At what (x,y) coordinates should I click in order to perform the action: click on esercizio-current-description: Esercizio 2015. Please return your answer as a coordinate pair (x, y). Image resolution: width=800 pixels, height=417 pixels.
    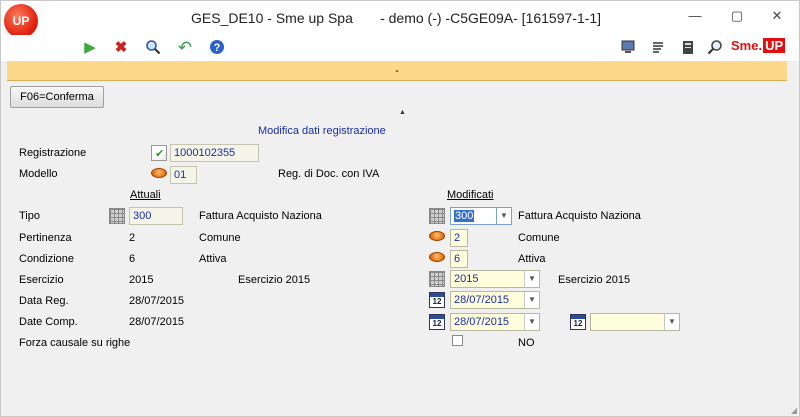
    Looking at the image, I should click on (274, 280).